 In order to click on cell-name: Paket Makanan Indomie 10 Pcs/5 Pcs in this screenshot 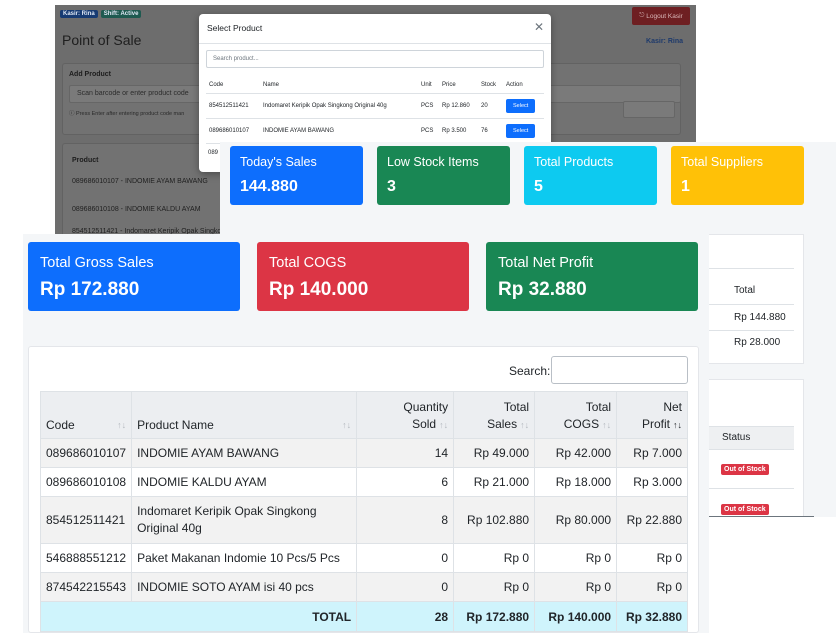, I will do `click(244, 558)`.